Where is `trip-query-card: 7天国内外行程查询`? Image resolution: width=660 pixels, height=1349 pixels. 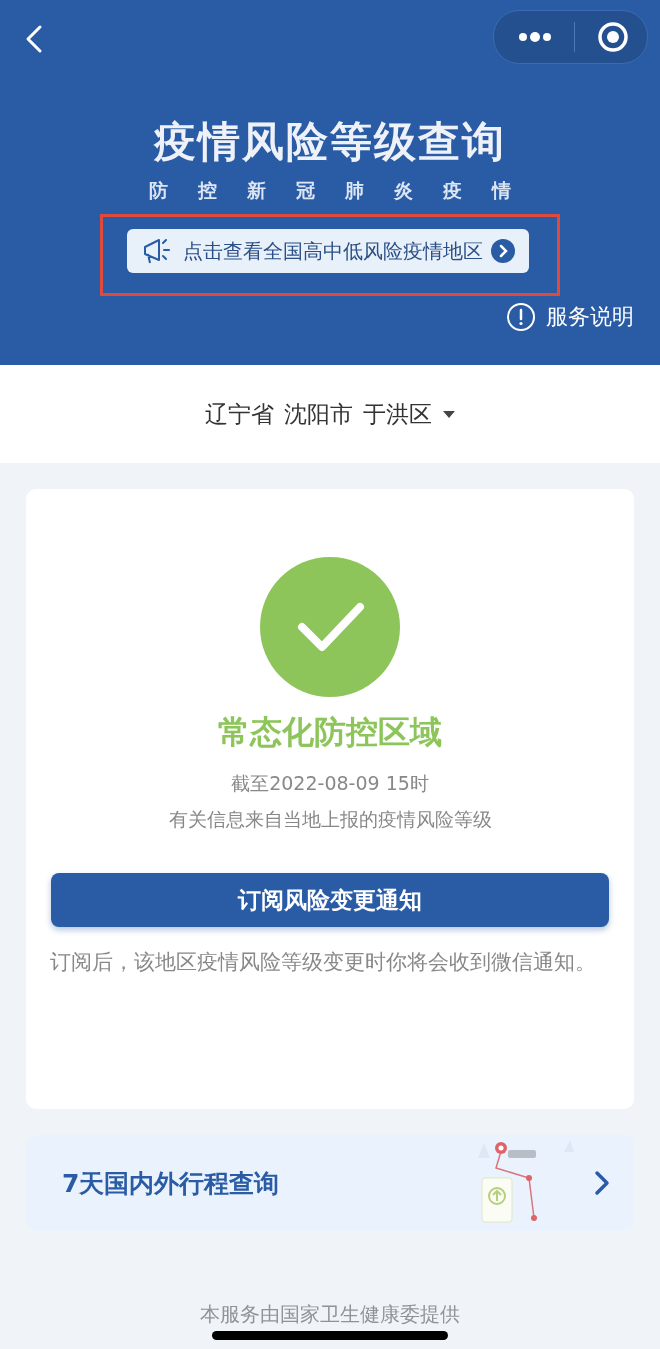 trip-query-card: 7天国内外行程查询 is located at coordinates (330, 1183).